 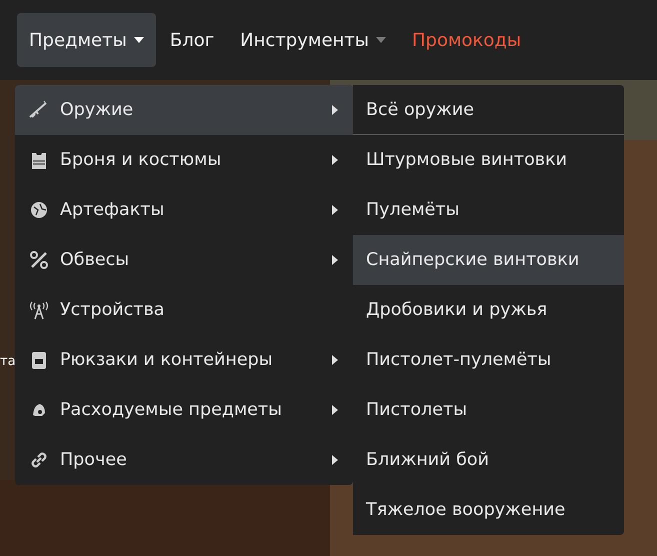 I want to click on menu-label: Рюкзаки и контейнеры, so click(x=167, y=360).